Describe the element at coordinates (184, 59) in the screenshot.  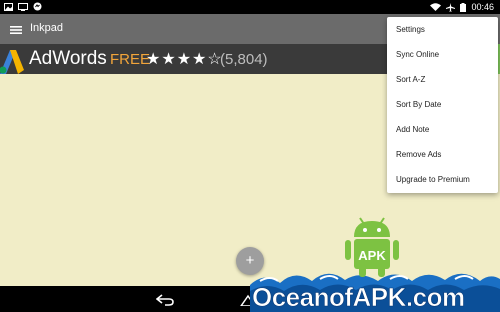
I see `ad-rating-stars: ★★★★☆` at that location.